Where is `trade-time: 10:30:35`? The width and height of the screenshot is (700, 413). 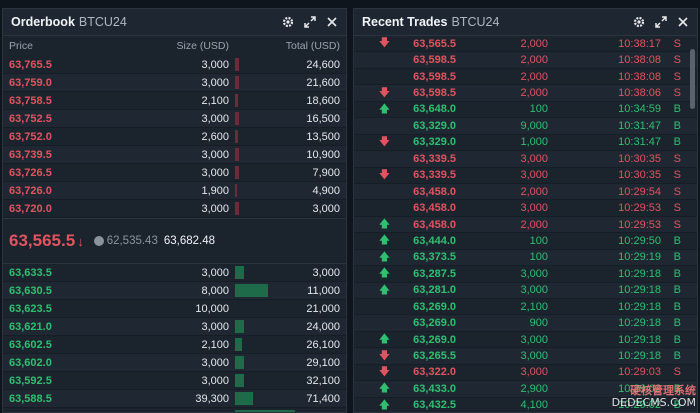 trade-time: 10:30:35 is located at coordinates (639, 158).